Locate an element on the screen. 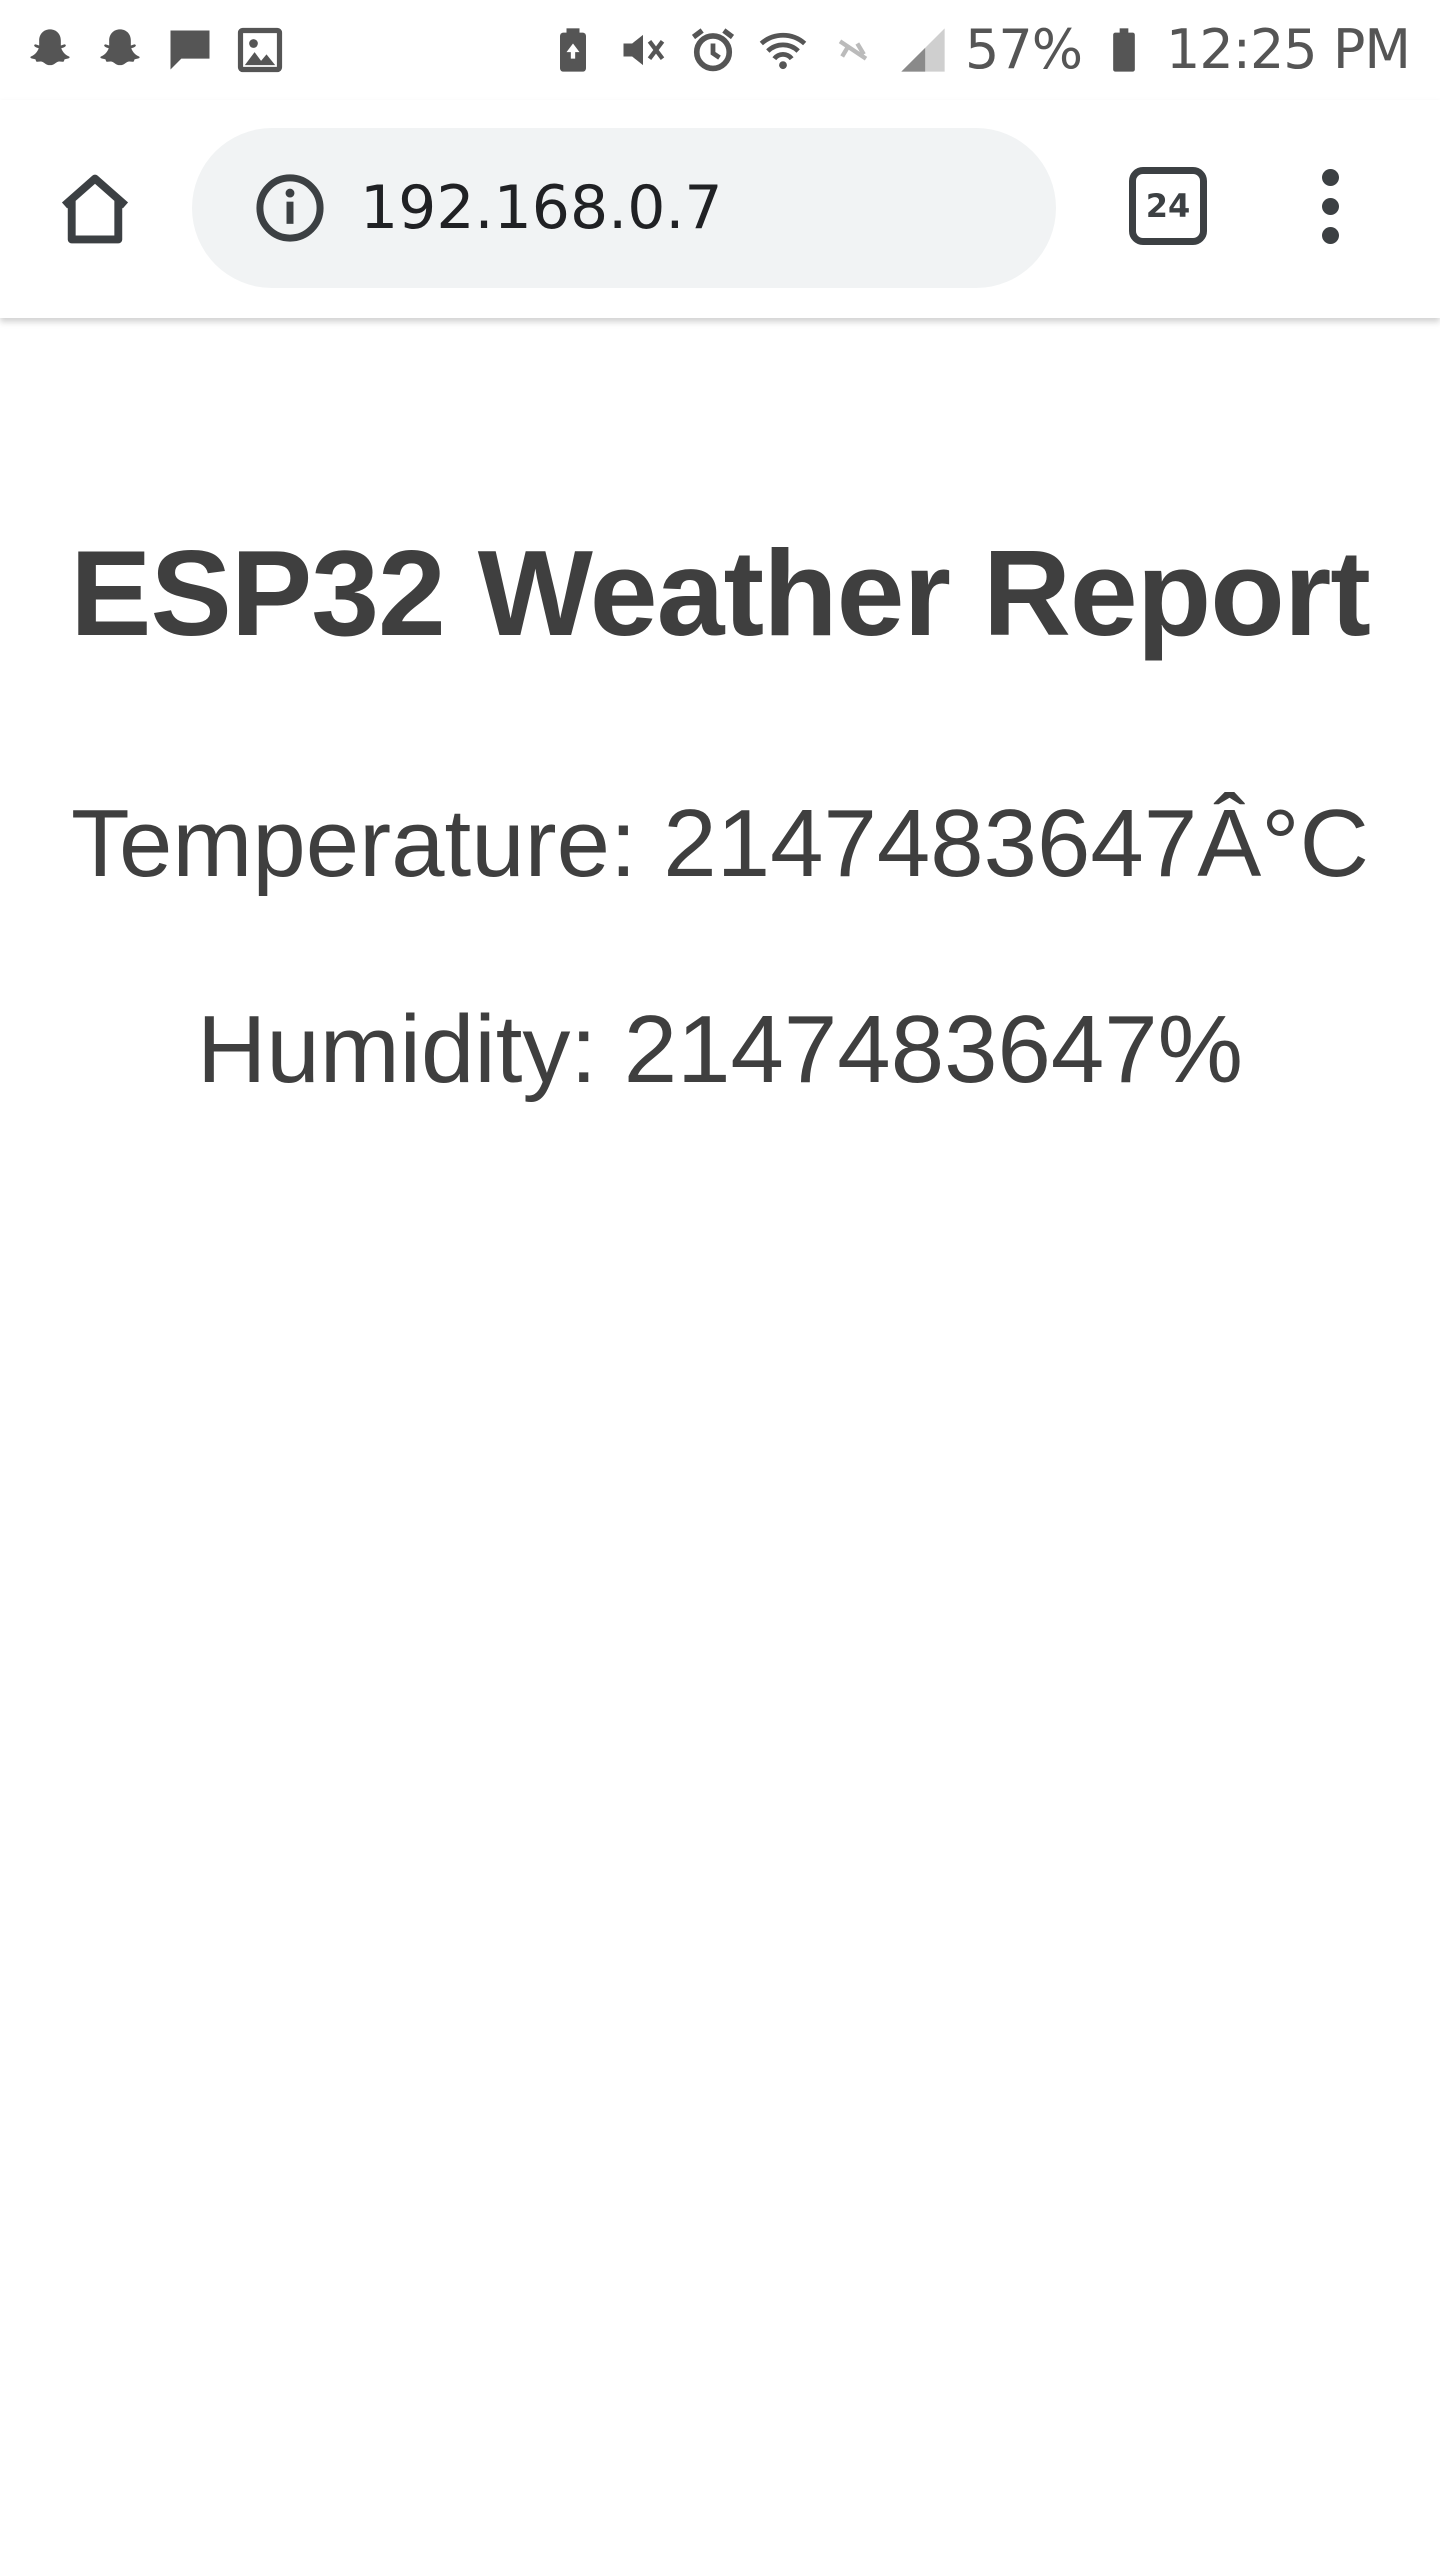 Image resolution: width=1440 pixels, height=2560 pixels. mobile-data-off-icon is located at coordinates (853, 50).